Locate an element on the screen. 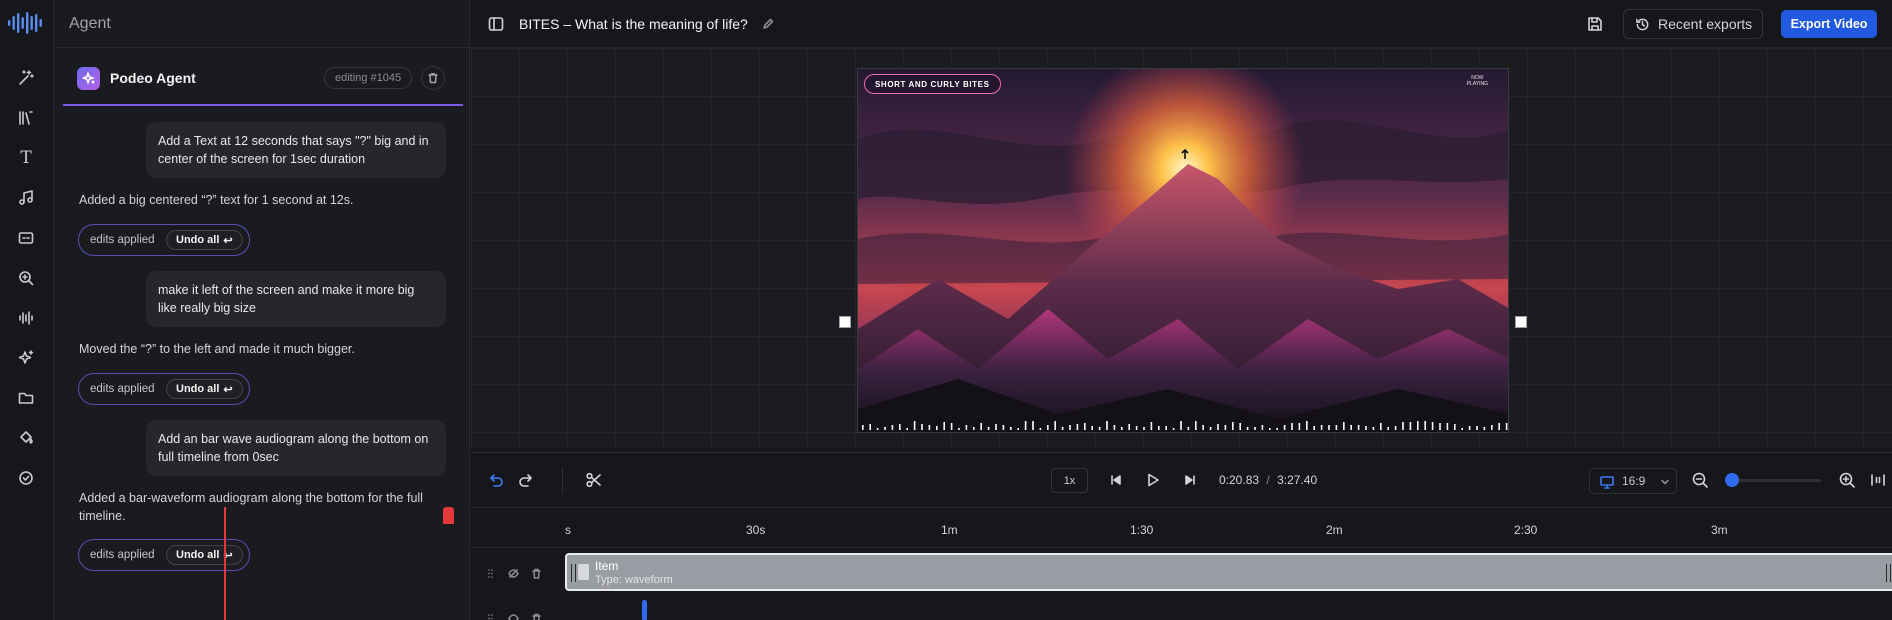  play-icon is located at coordinates (1153, 480).